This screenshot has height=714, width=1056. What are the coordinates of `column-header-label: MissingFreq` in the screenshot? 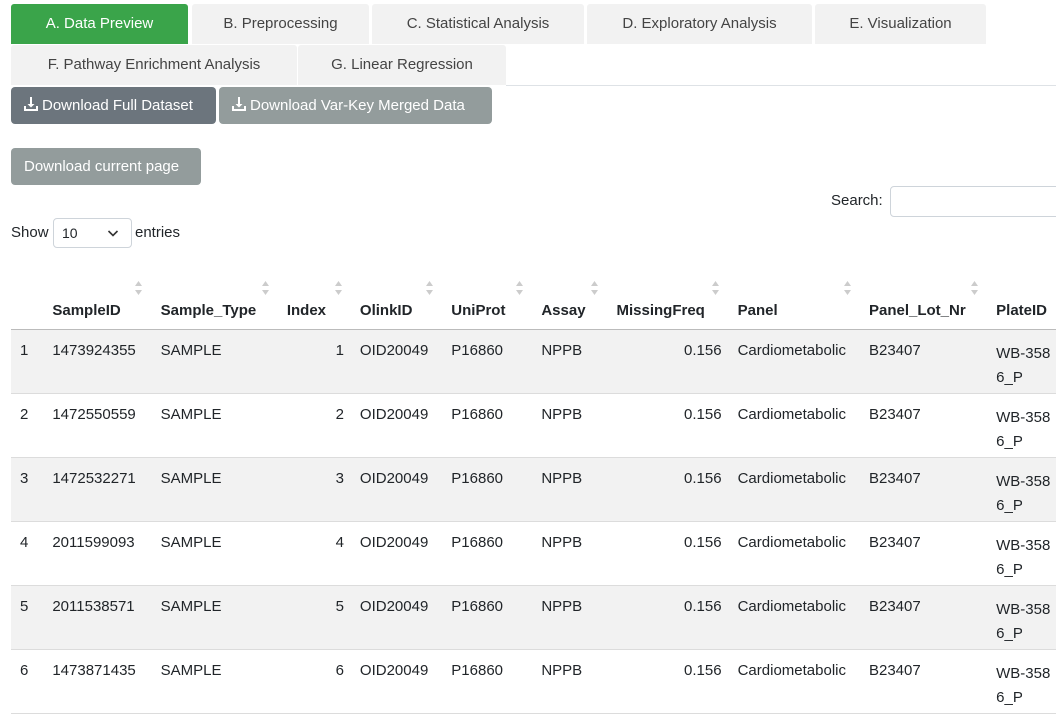 It's located at (660, 310).